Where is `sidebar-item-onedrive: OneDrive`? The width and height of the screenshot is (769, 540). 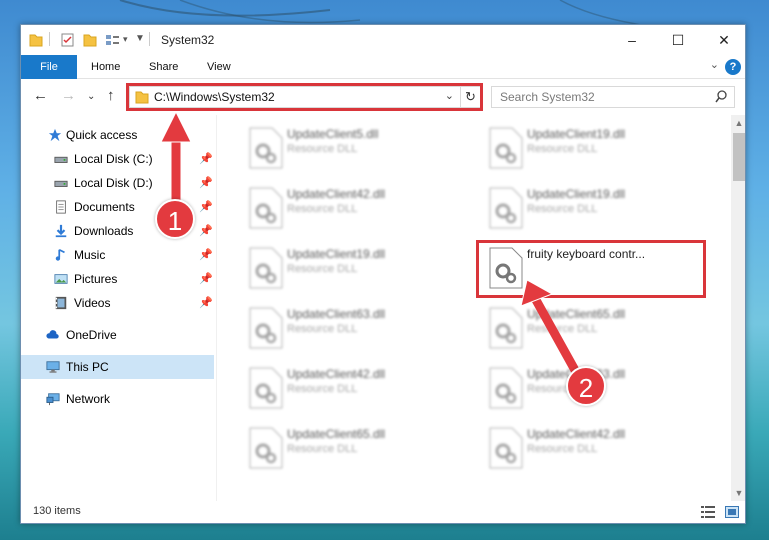 sidebar-item-onedrive: OneDrive is located at coordinates (117, 335).